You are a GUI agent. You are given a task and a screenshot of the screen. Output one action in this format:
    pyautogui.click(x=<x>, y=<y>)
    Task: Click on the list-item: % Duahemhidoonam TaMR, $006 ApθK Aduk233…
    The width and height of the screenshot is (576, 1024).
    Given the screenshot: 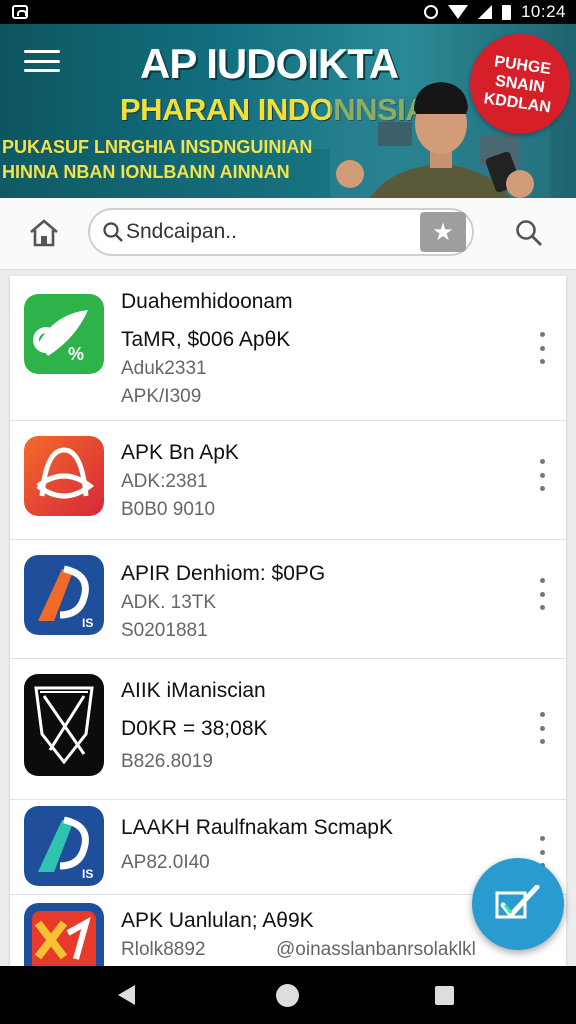 What is the action you would take?
    pyautogui.click(x=288, y=348)
    